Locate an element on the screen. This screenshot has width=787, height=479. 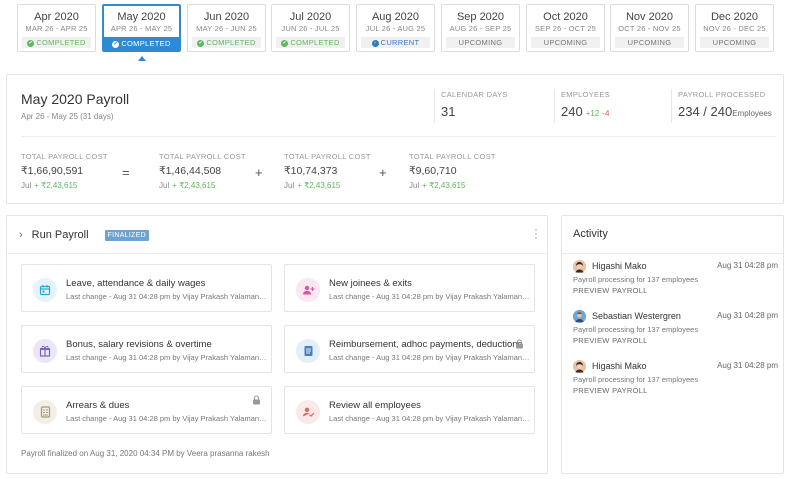
kpi-calendar-days: CALENDAR DAYS 31 is located at coordinates (474, 104).